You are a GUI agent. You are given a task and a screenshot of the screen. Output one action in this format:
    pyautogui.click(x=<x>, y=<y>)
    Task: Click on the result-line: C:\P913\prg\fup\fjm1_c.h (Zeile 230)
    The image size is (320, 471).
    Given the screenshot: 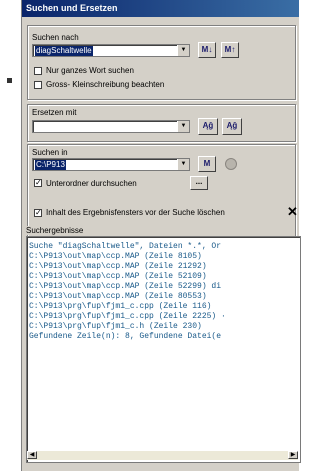 What is the action you would take?
    pyautogui.click(x=115, y=327)
    